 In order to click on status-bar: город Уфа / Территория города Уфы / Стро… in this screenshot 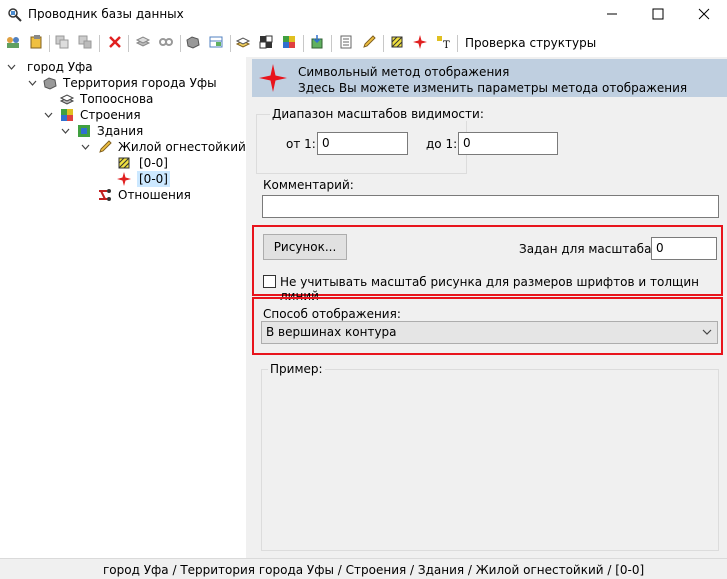, I will do `click(363, 568)`.